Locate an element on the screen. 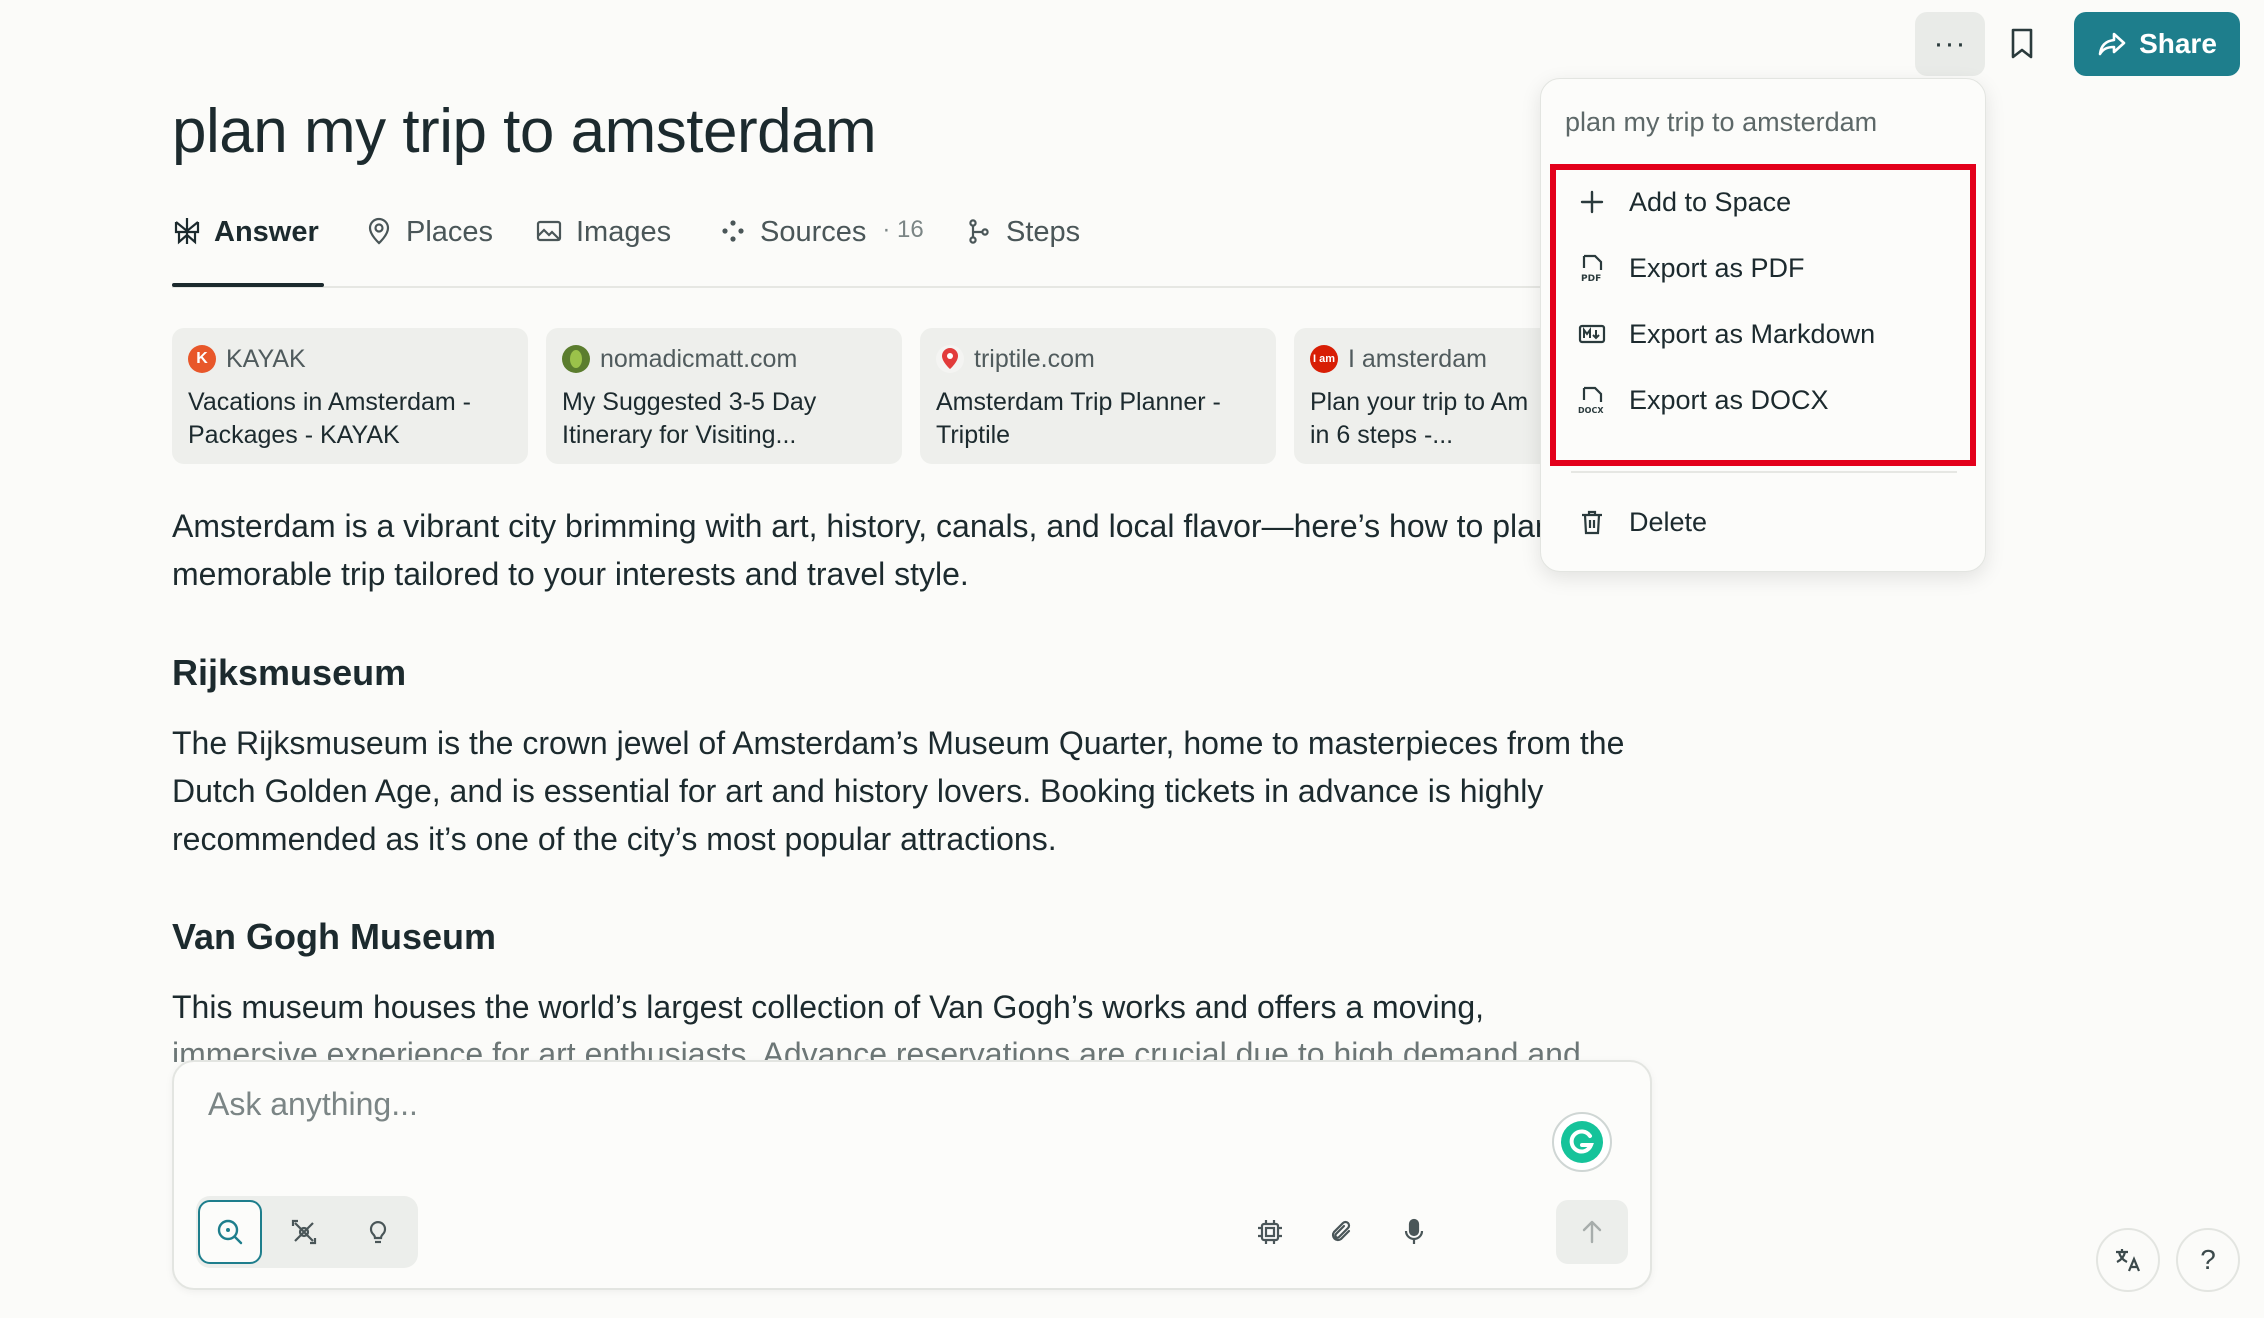 This screenshot has width=2264, height=1318. tab-sources: Sources · 16 is located at coordinates (821, 247).